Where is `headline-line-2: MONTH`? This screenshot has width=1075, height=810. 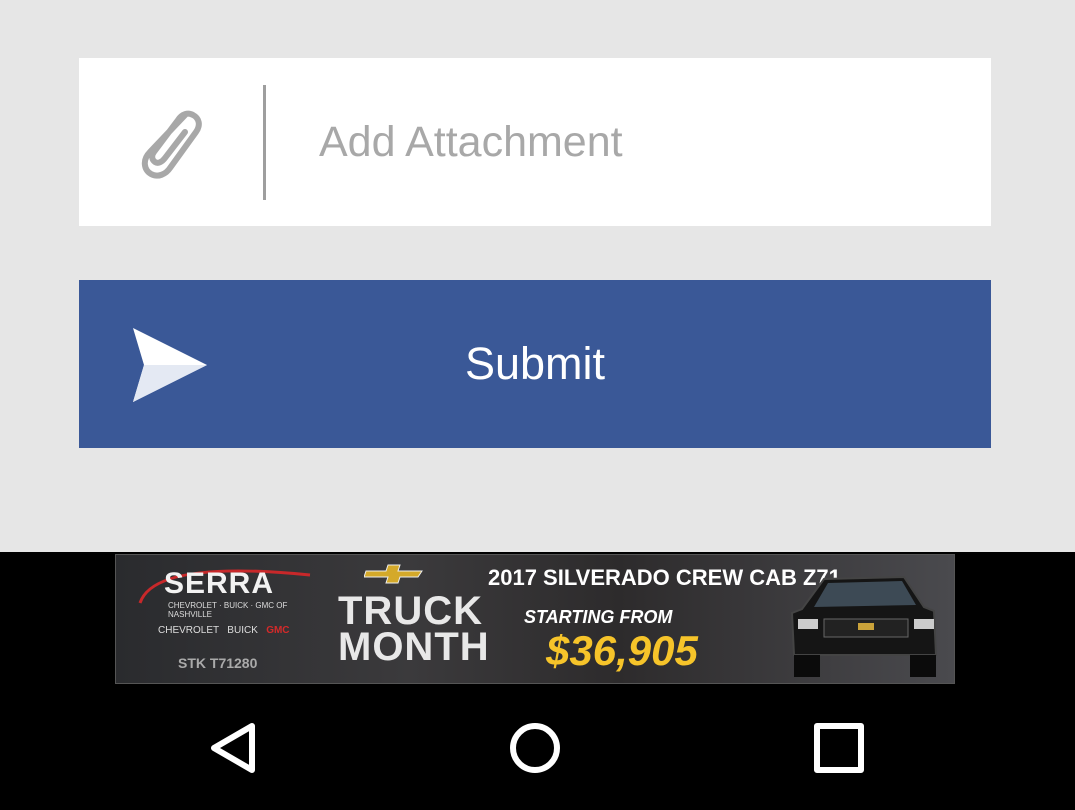
headline-line-2: MONTH is located at coordinates (414, 647).